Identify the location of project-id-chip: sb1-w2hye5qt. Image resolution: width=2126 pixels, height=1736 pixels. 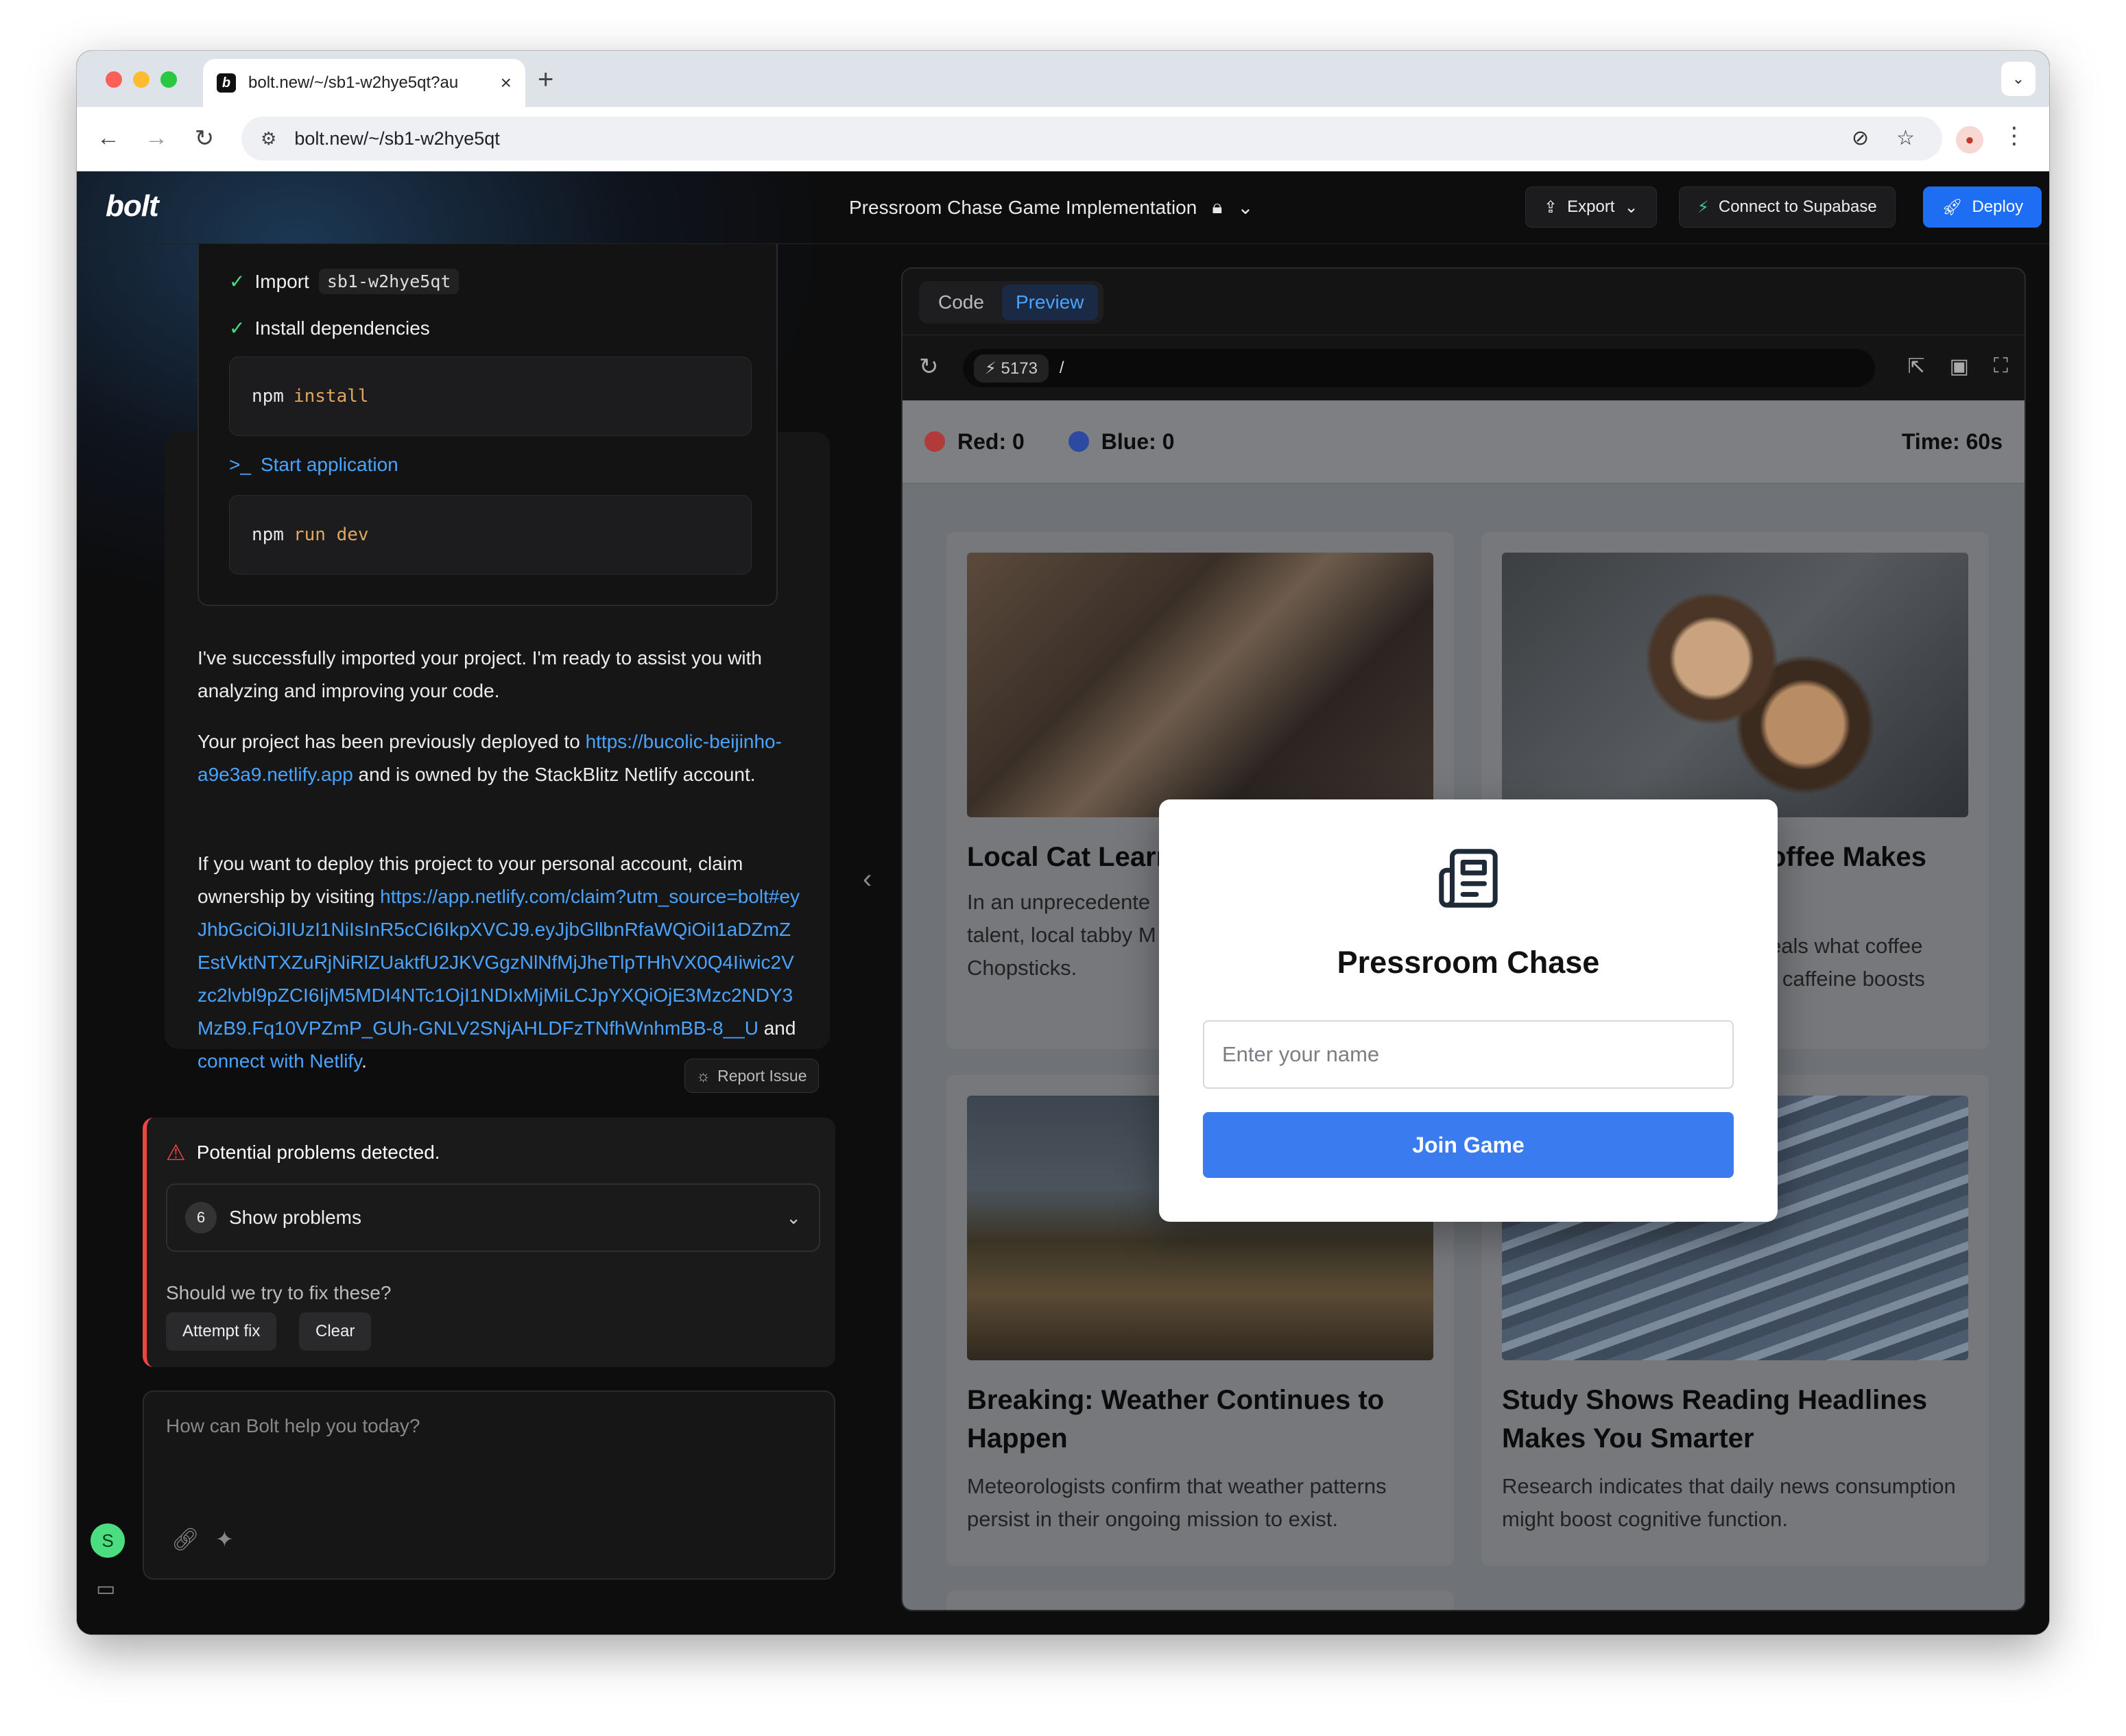
(388, 281).